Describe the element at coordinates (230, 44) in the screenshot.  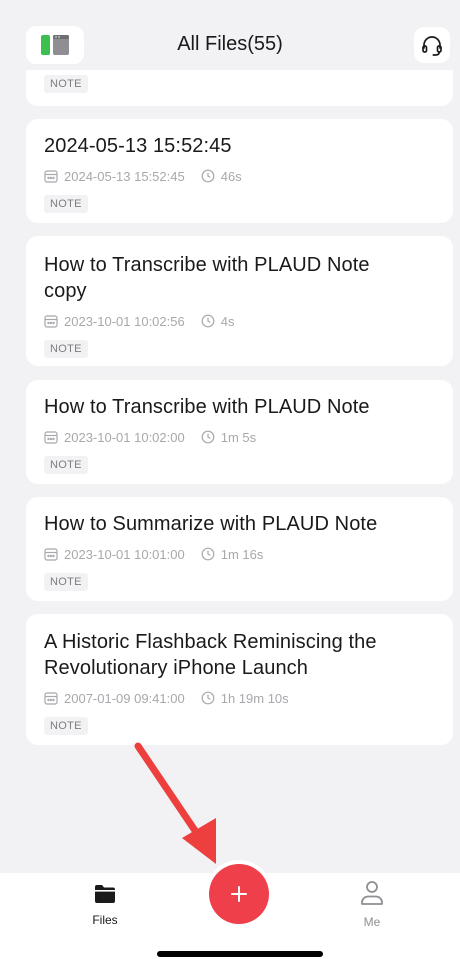
I see `page-title: All Files(55)` at that location.